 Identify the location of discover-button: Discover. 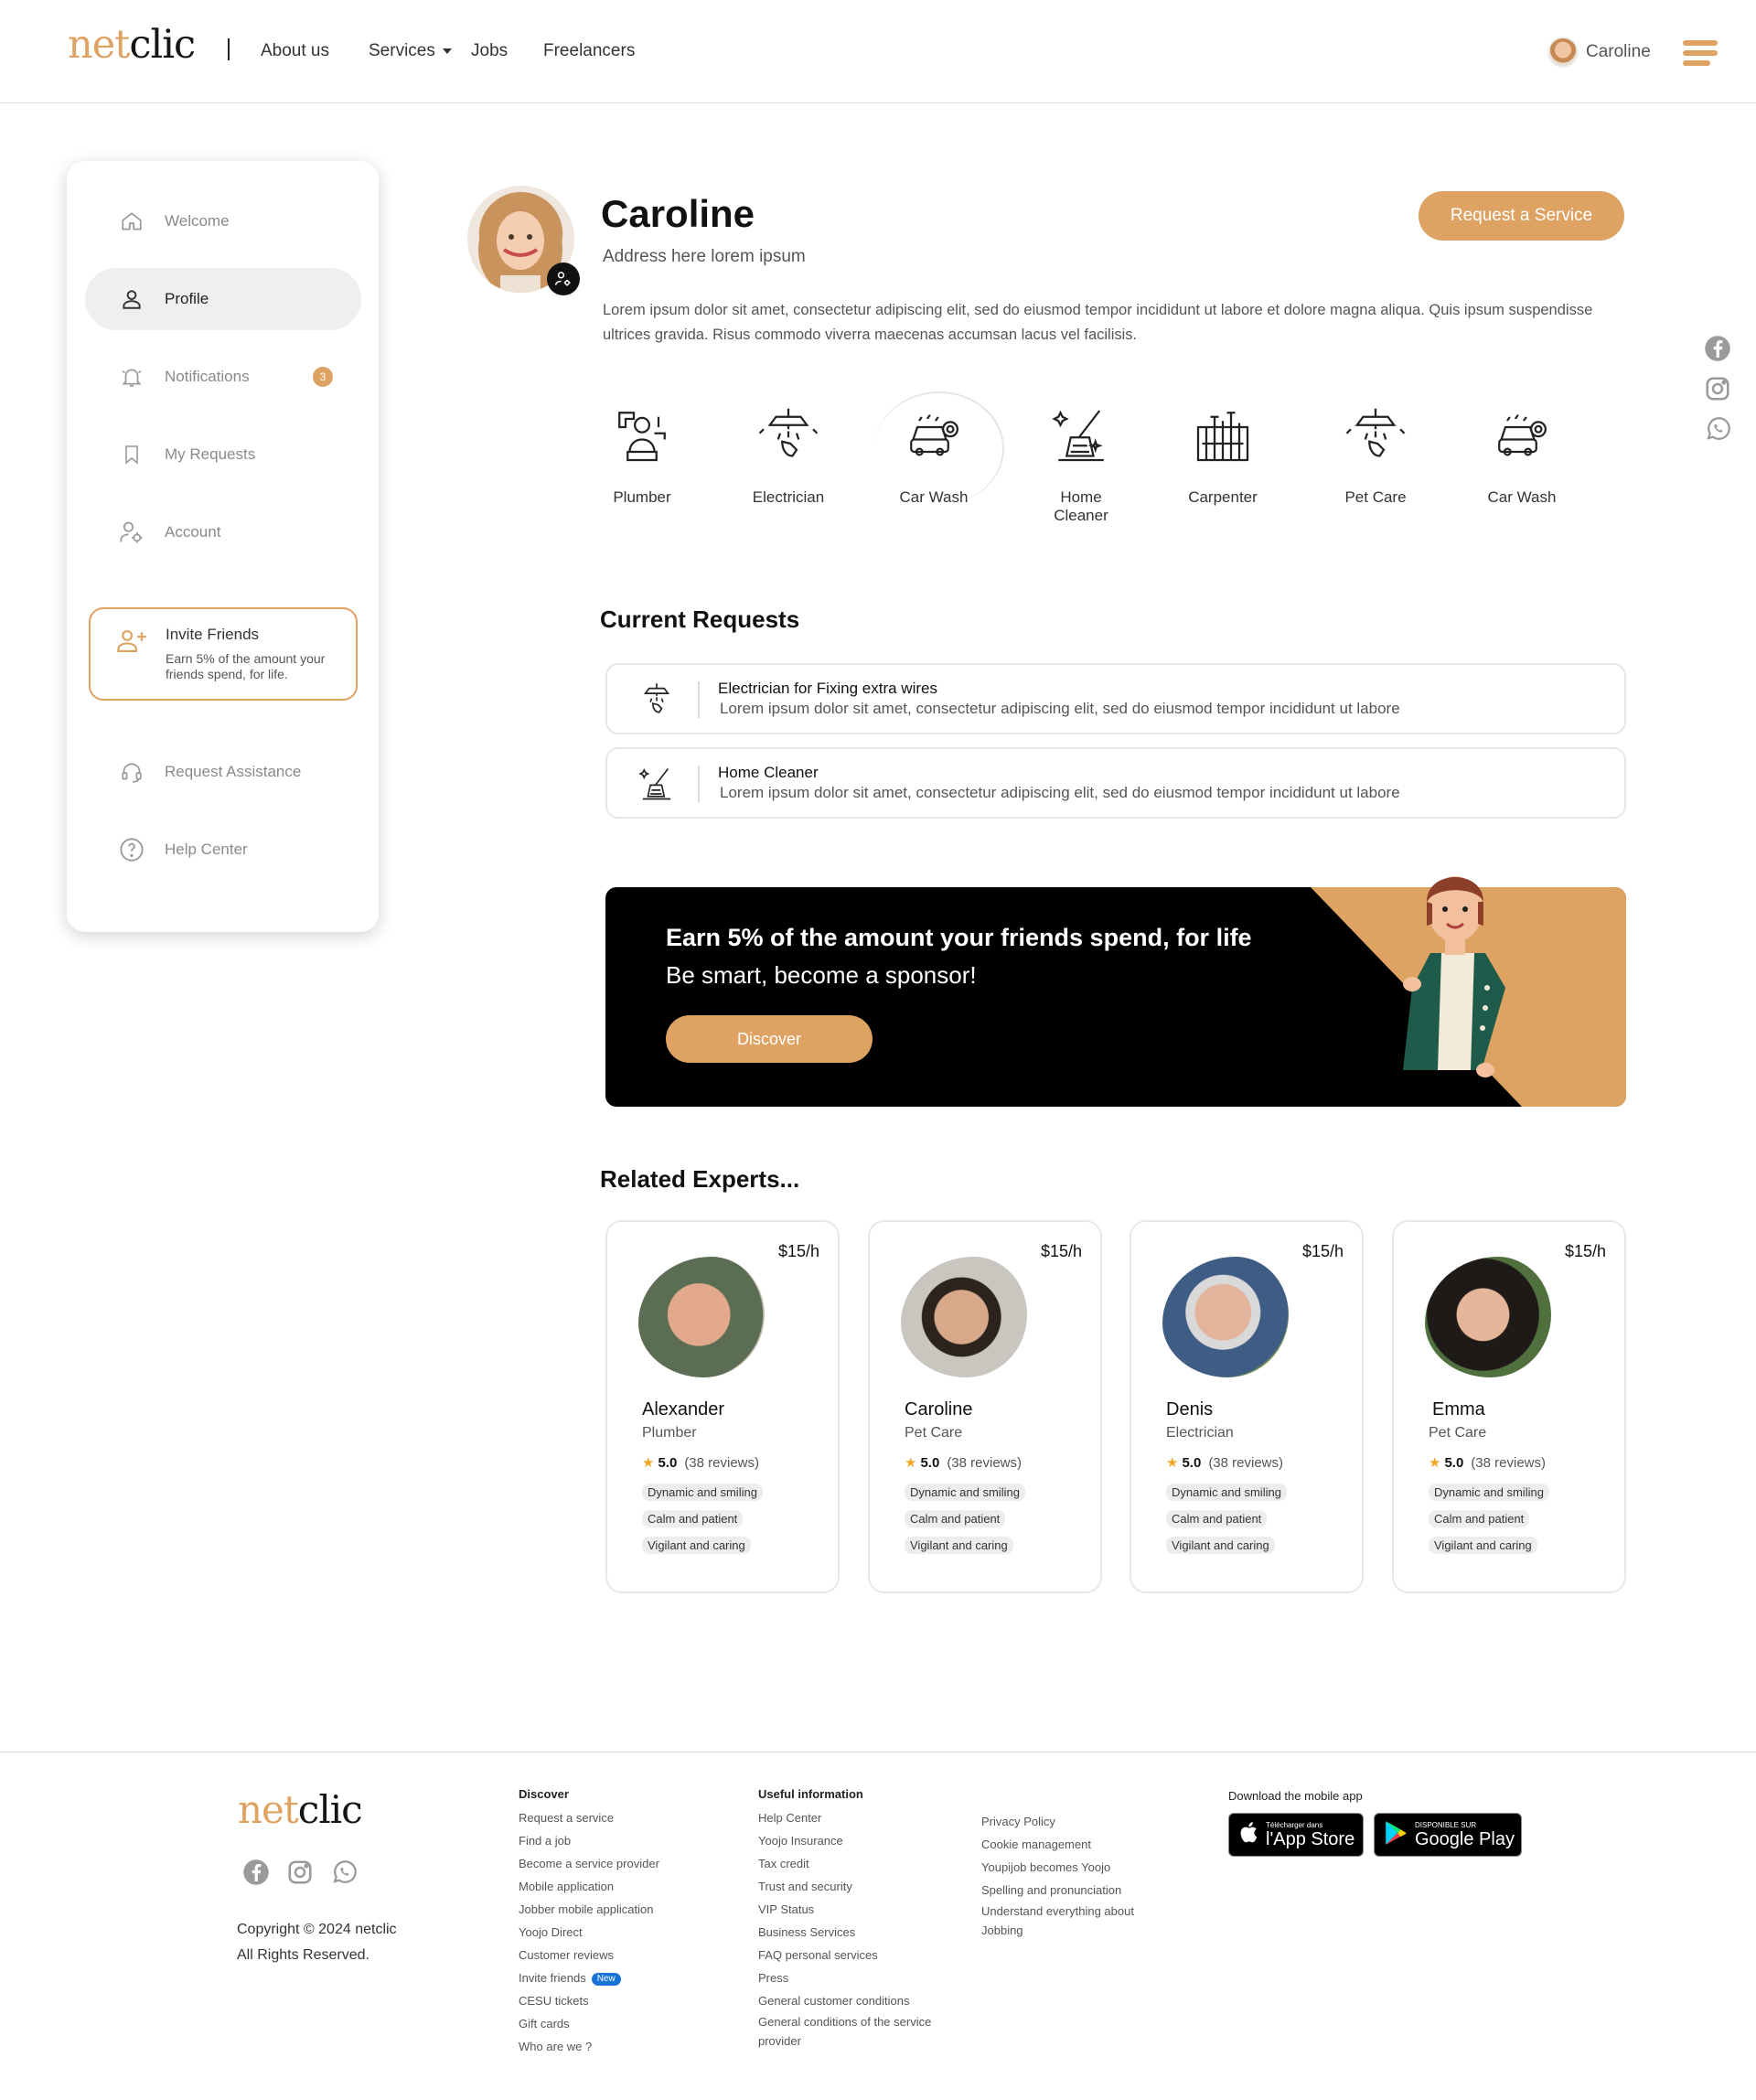
(769, 1039).